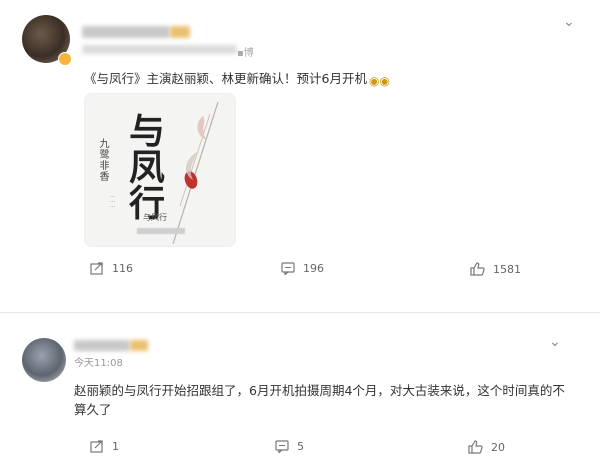  I want to click on like-count: 1581, so click(507, 269).